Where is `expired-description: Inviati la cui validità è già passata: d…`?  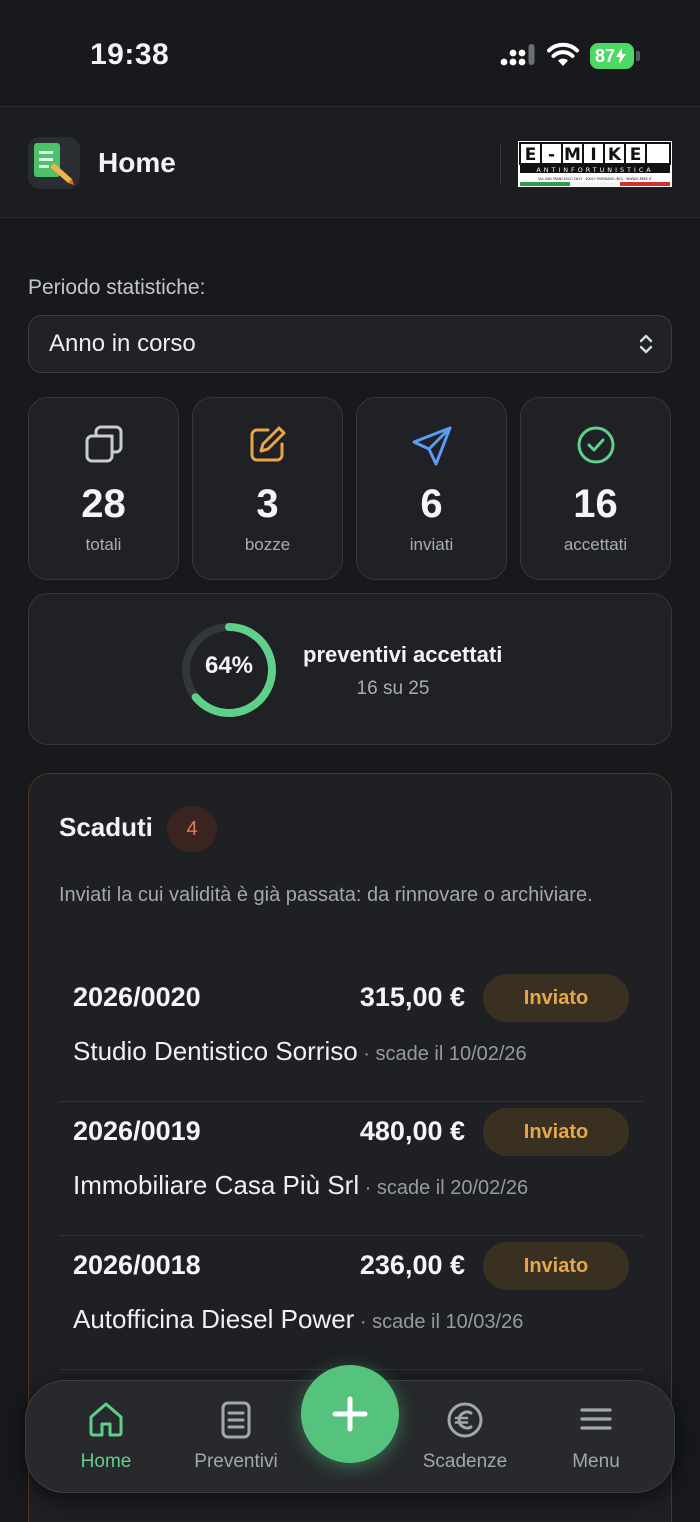 expired-description: Inviati la cui validità è già passata: d… is located at coordinates (326, 895).